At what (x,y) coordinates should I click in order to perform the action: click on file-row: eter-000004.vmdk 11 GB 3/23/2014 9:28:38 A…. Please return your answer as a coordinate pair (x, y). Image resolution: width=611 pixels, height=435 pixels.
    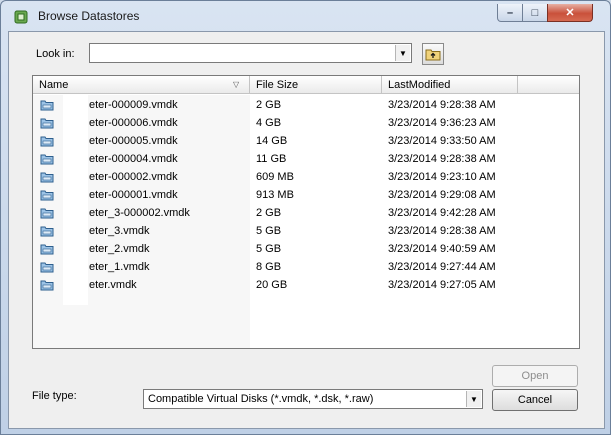
    Looking at the image, I should click on (306, 159).